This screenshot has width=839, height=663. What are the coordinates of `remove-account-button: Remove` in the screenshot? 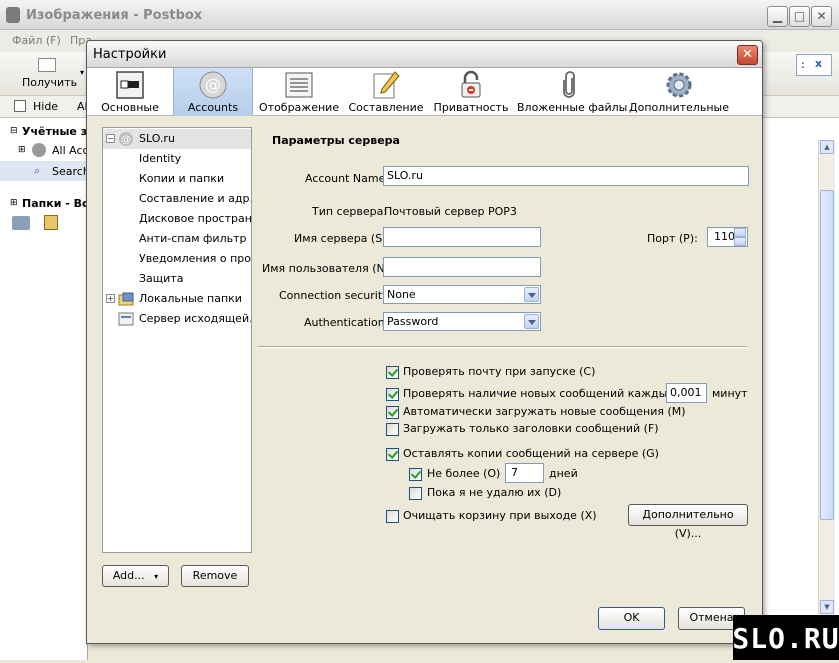 It's located at (215, 576).